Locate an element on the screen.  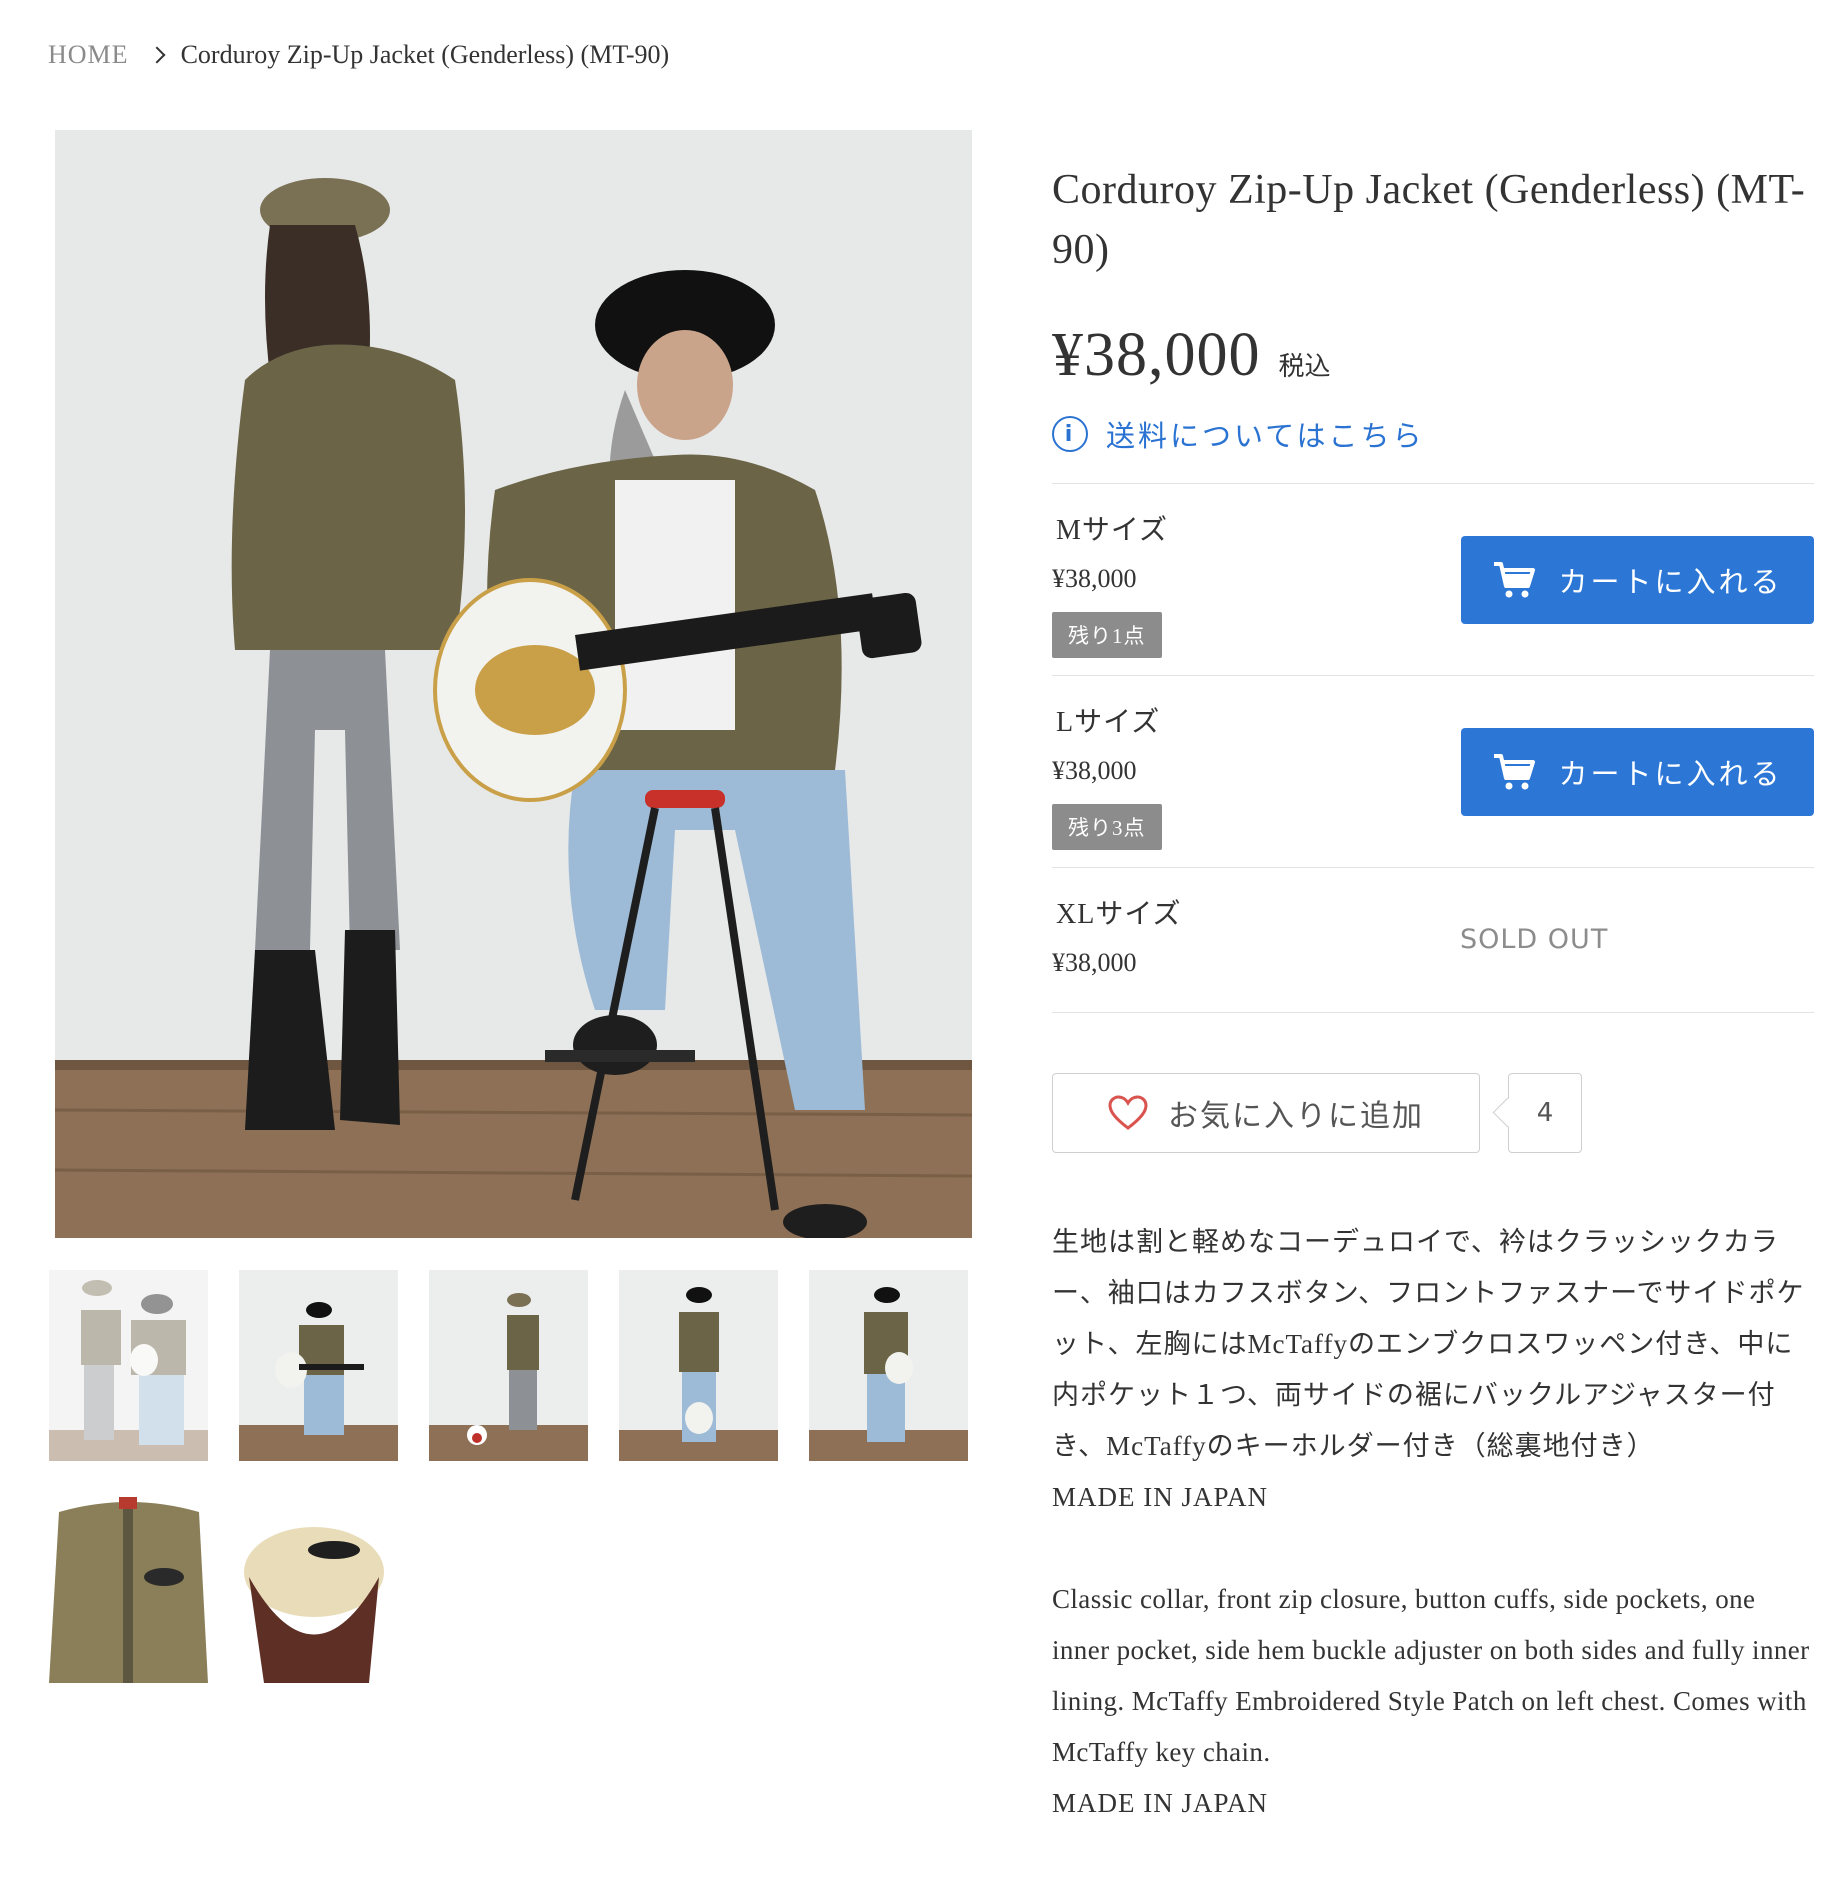
variant-row: XLサイズ ¥38,000 SOLD OUT is located at coordinates (1433, 940).